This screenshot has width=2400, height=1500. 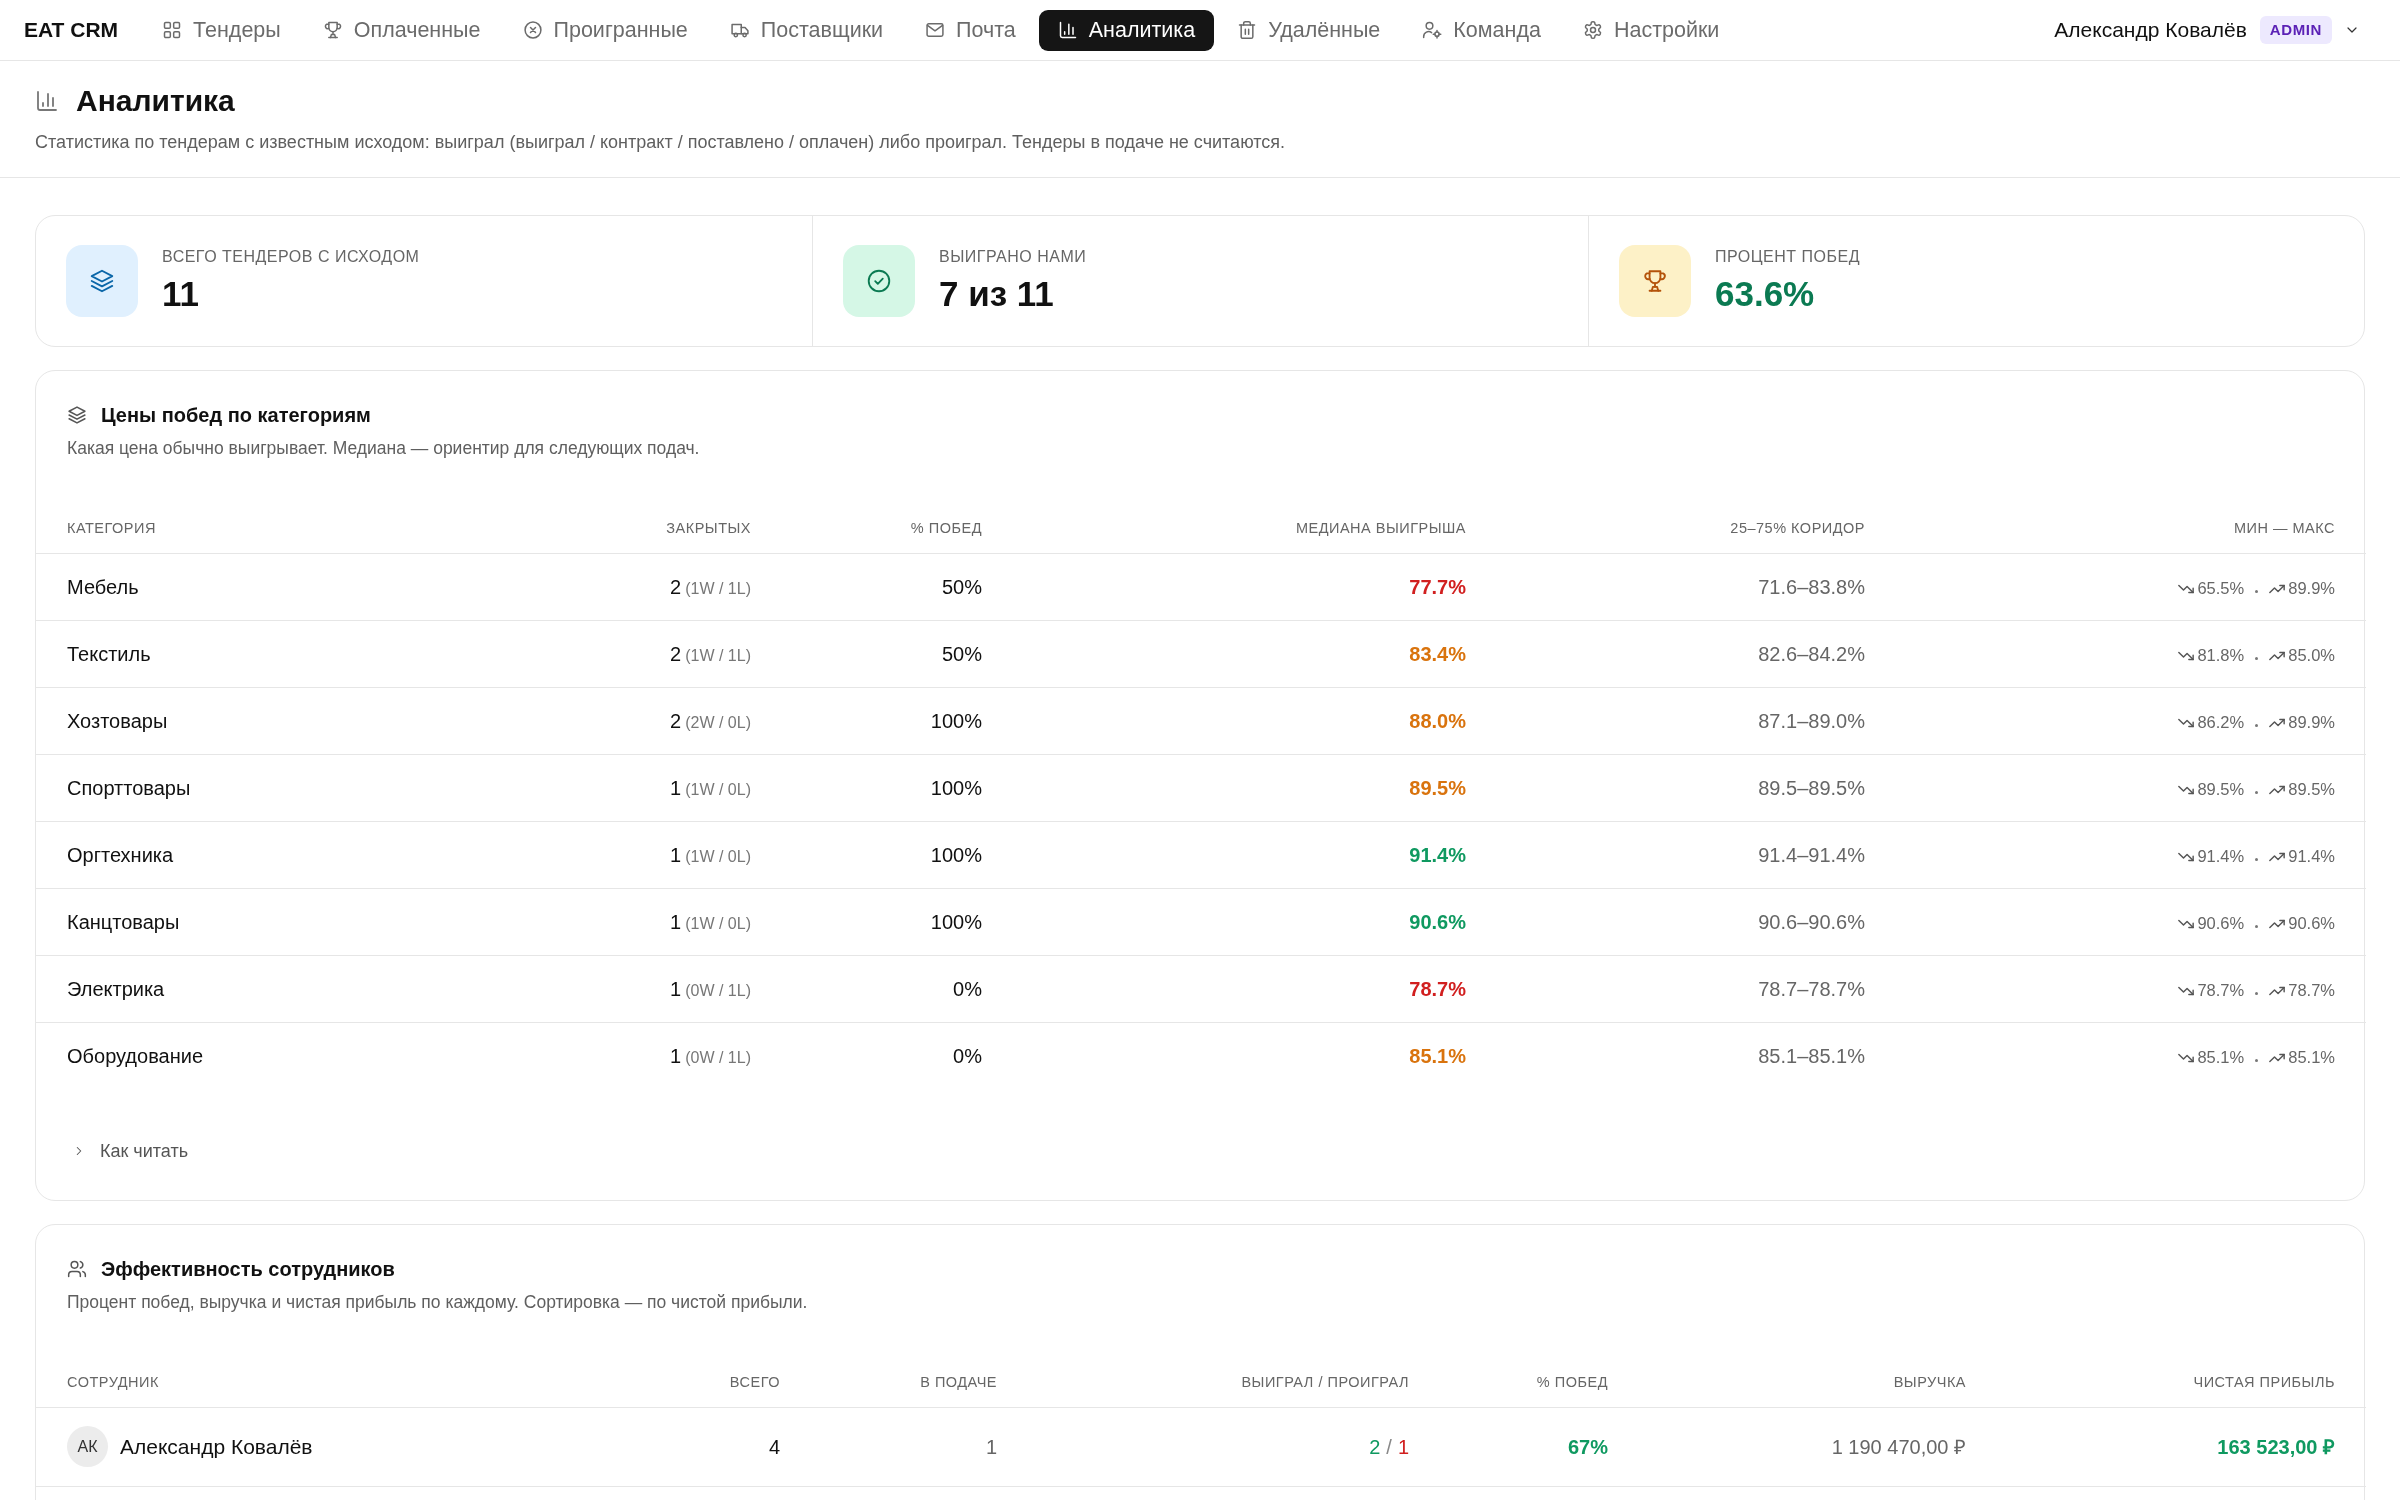 I want to click on section-description: Процент побед, выручка и чистая прибыль по каждому. Сортировка — по чистой прибыли., so click(x=438, y=1302).